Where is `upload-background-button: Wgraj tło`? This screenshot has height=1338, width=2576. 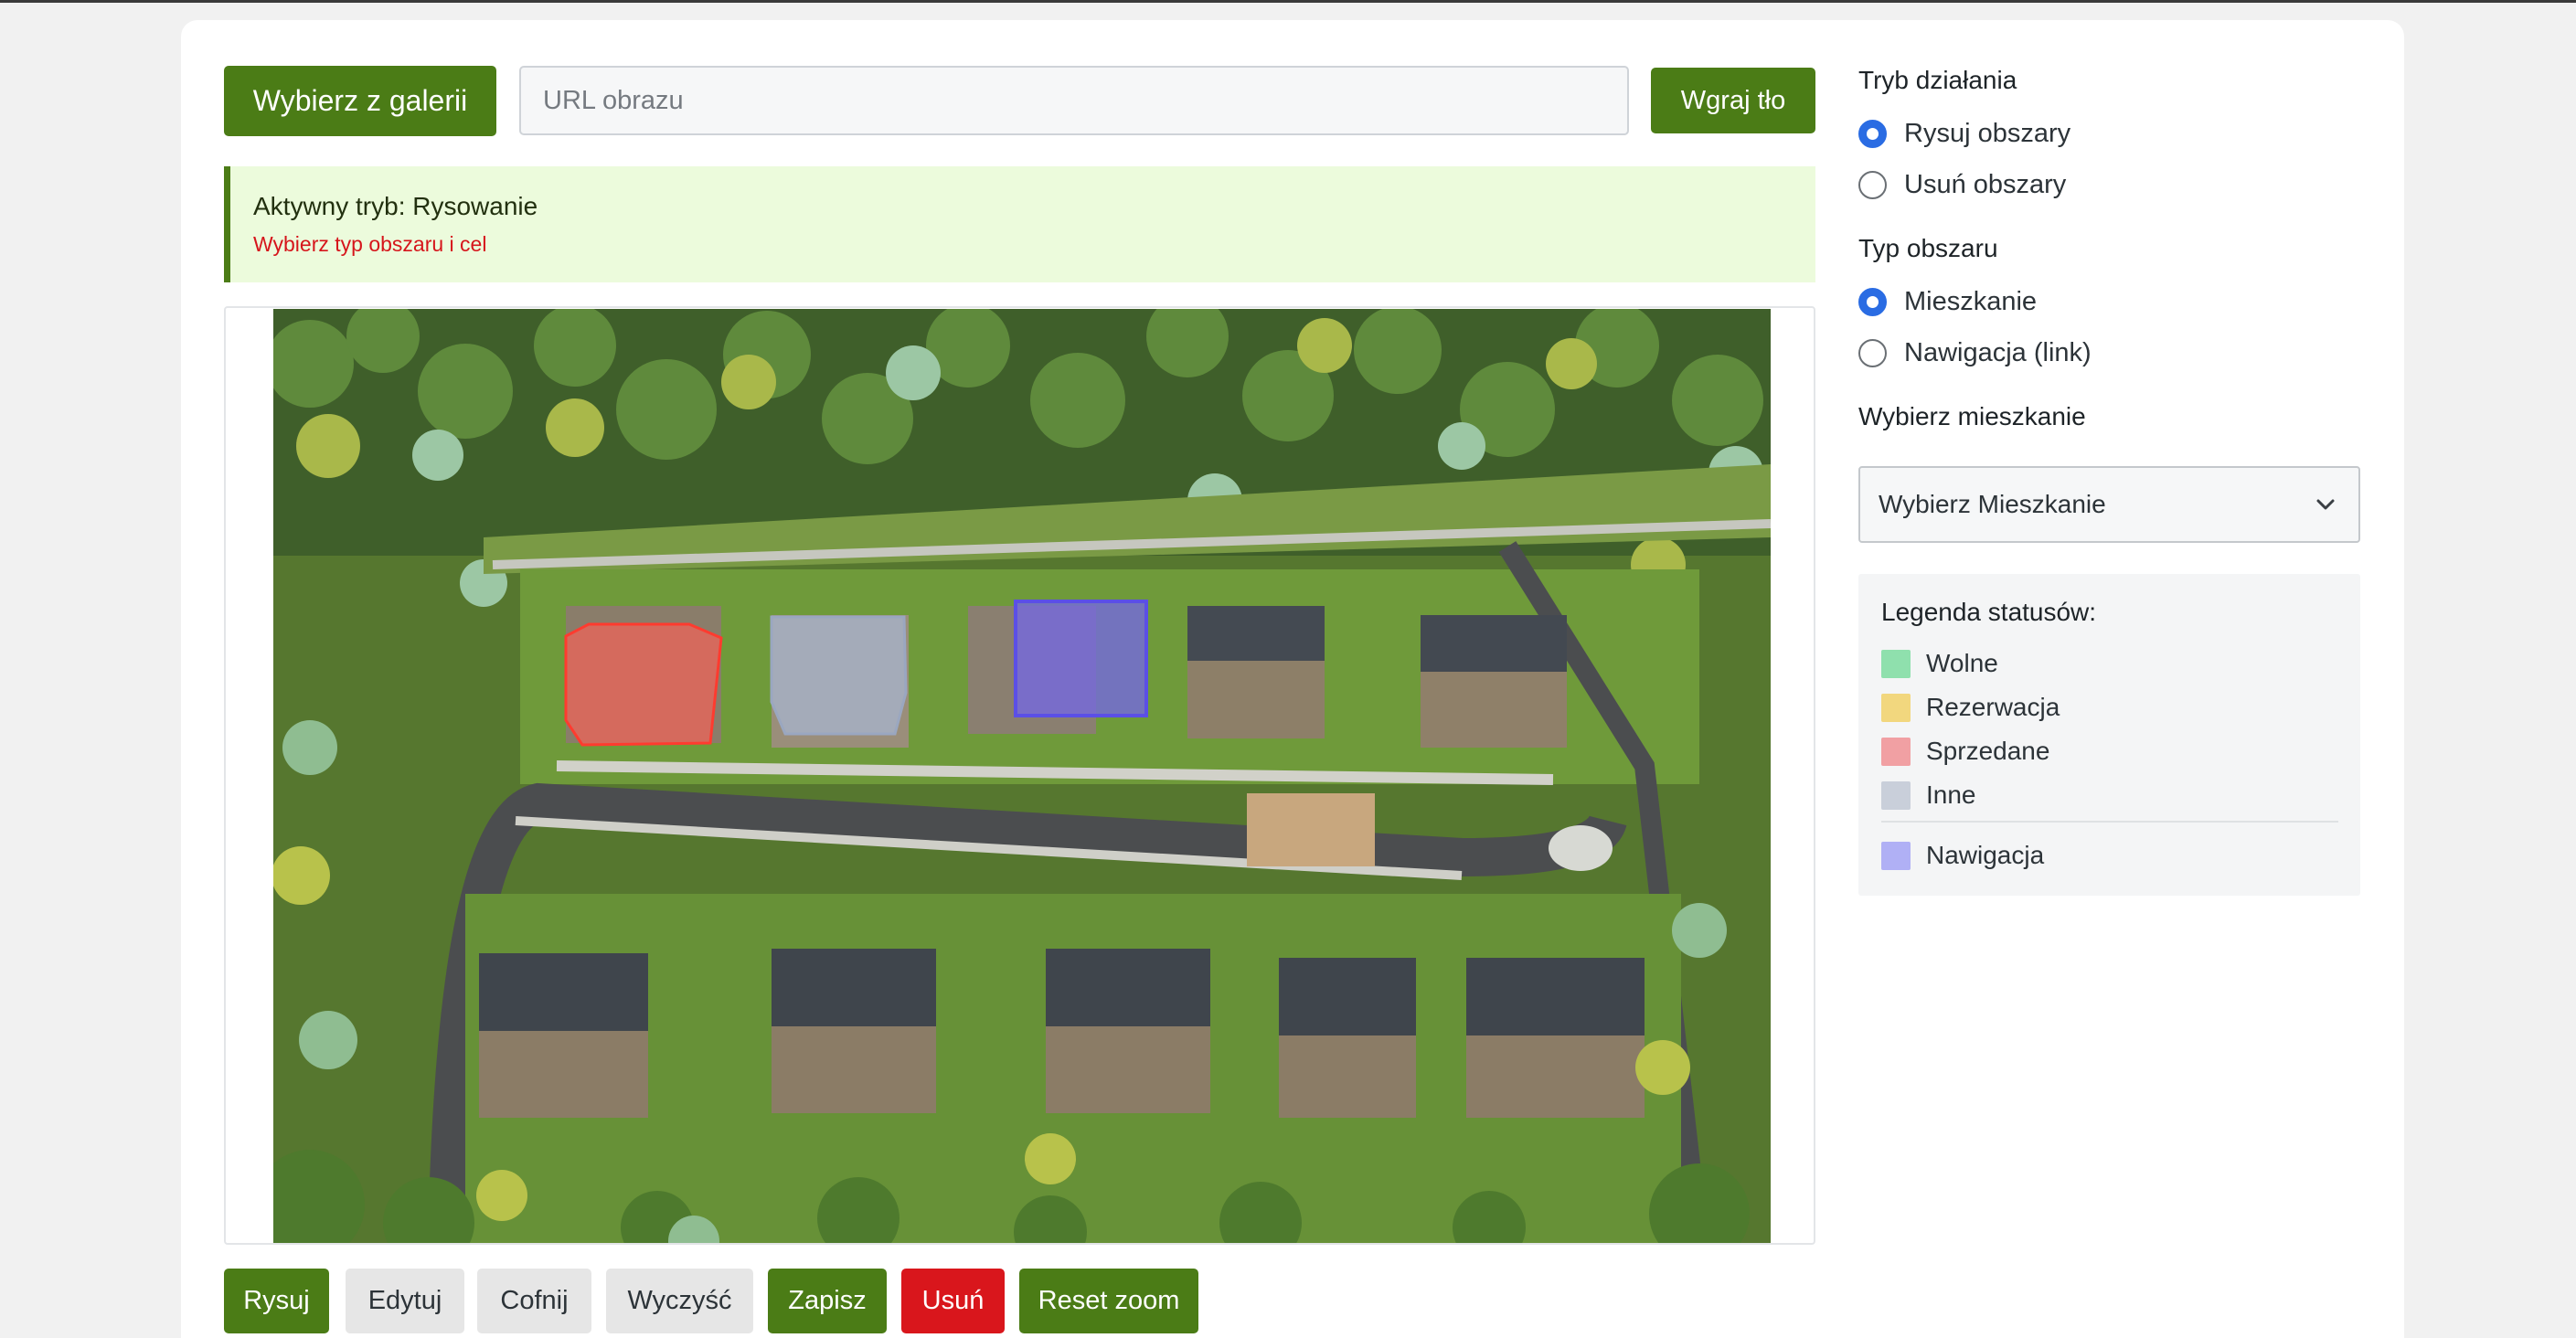 upload-background-button: Wgraj tło is located at coordinates (1733, 100).